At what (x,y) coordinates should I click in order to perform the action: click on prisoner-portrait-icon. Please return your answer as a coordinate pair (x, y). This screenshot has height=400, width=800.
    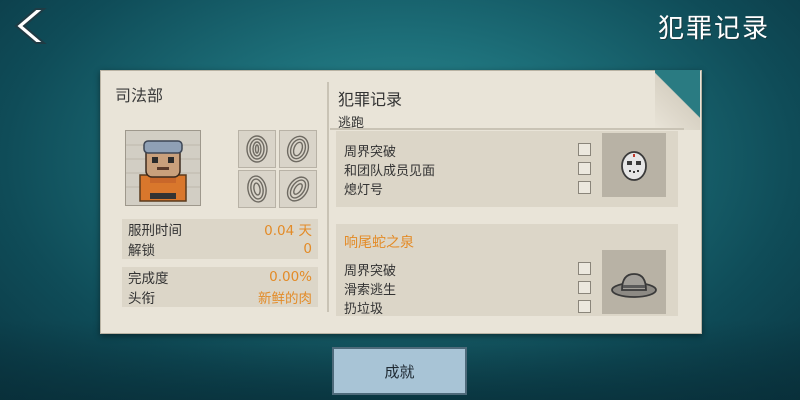
    Looking at the image, I should click on (163, 168).